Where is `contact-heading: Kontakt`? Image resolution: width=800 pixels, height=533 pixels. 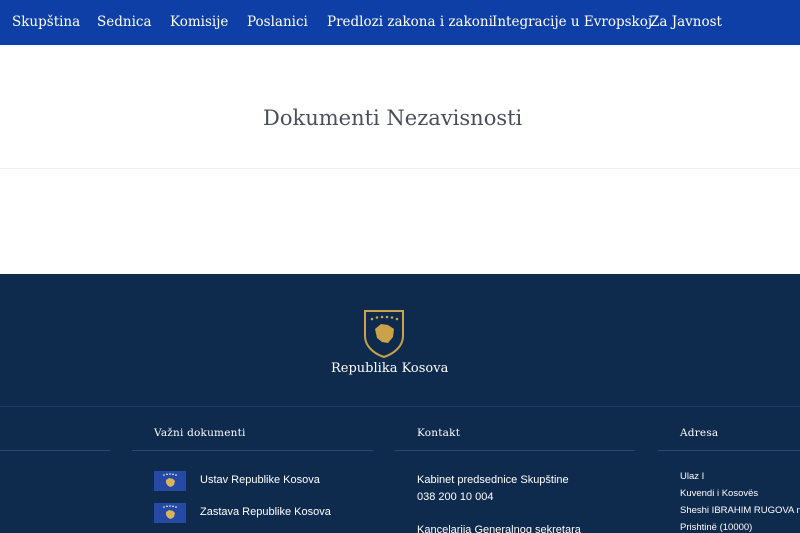
contact-heading: Kontakt is located at coordinates (439, 433).